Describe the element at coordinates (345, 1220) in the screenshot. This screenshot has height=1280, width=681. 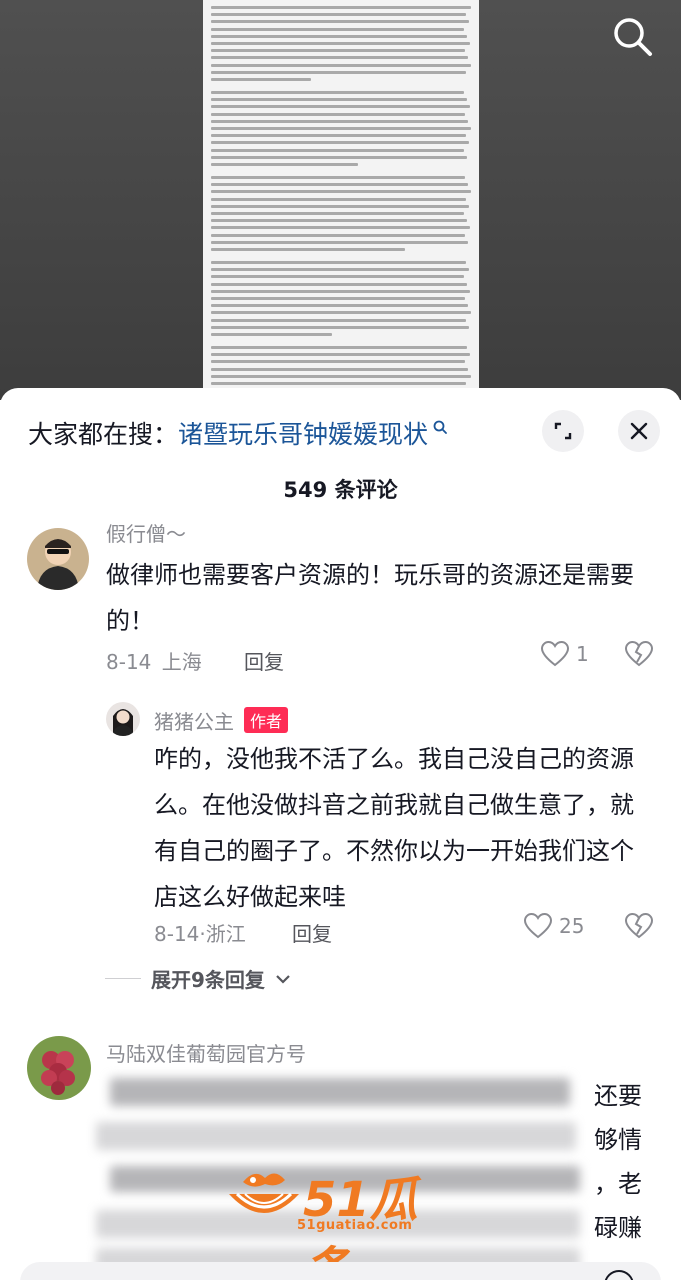
I see `watermark-logo: 51瓜条 51guatiao.com` at that location.